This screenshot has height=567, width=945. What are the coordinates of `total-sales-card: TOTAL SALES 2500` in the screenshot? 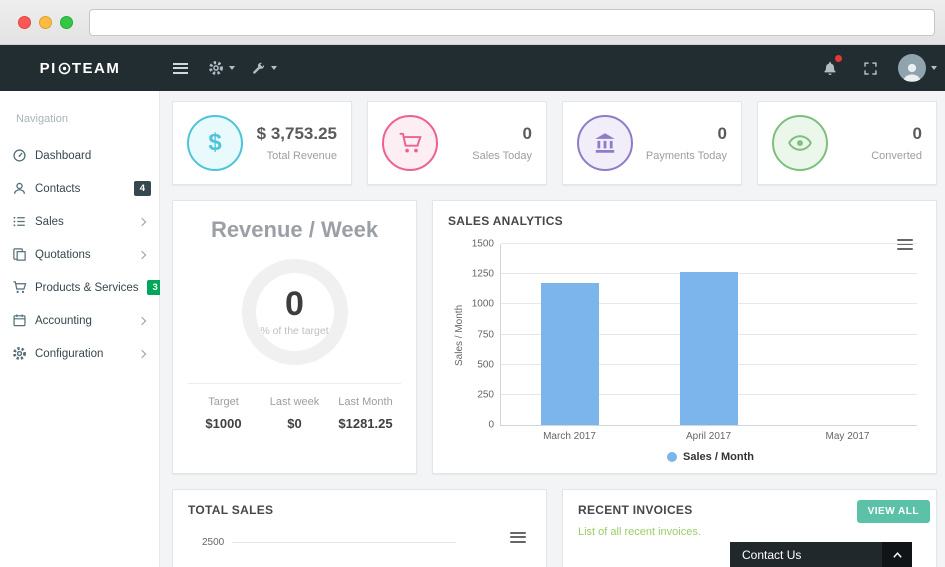 It's located at (359, 528).